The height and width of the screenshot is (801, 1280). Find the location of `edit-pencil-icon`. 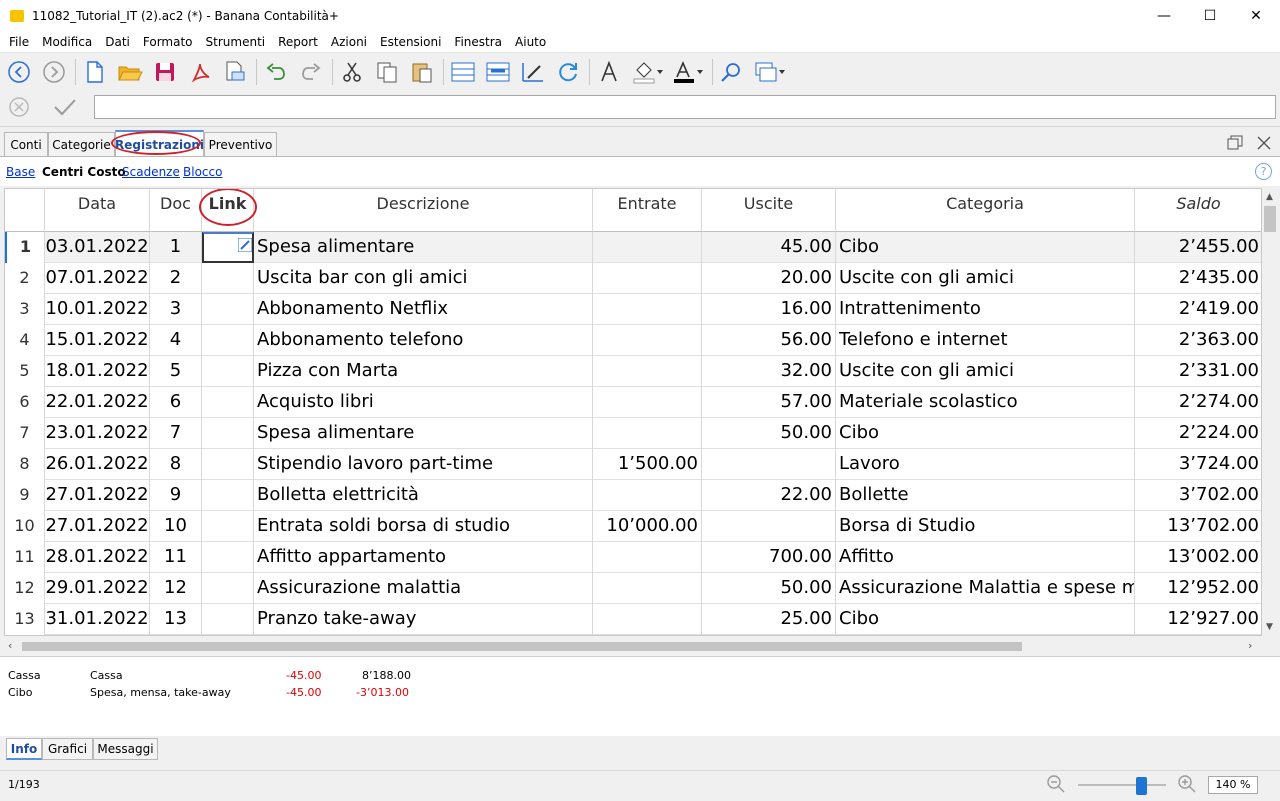

edit-pencil-icon is located at coordinates (244, 243).